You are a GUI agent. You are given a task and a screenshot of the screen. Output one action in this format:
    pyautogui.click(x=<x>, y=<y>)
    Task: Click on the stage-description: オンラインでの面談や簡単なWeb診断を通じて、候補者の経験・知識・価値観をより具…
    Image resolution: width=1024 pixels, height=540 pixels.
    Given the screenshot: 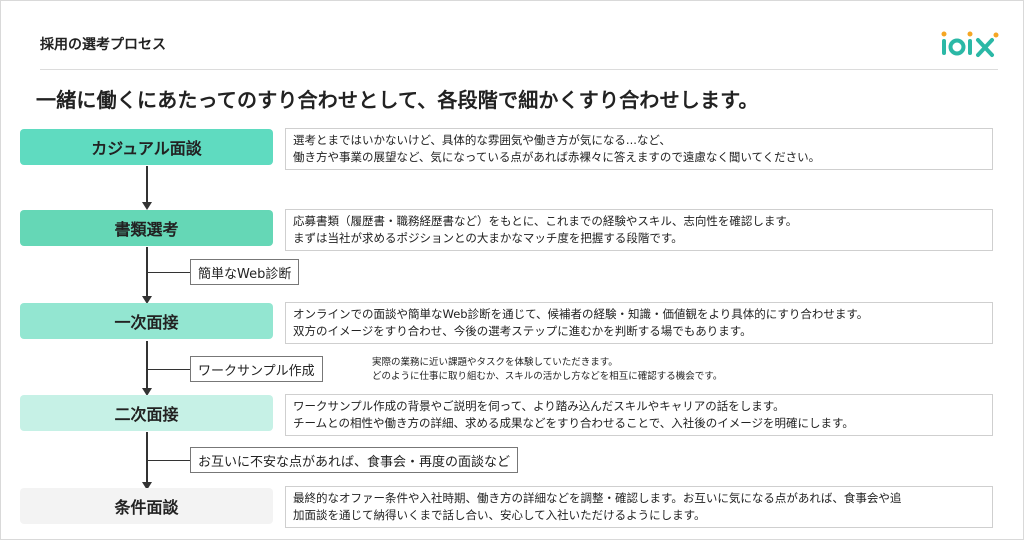 What is the action you would take?
    pyautogui.click(x=639, y=323)
    